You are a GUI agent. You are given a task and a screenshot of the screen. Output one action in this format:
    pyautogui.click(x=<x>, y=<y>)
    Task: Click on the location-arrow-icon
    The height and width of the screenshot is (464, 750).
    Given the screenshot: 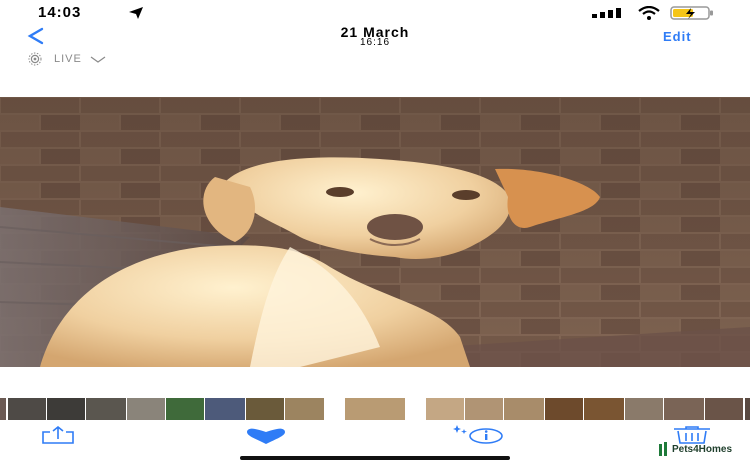 What is the action you would take?
    pyautogui.click(x=136, y=13)
    